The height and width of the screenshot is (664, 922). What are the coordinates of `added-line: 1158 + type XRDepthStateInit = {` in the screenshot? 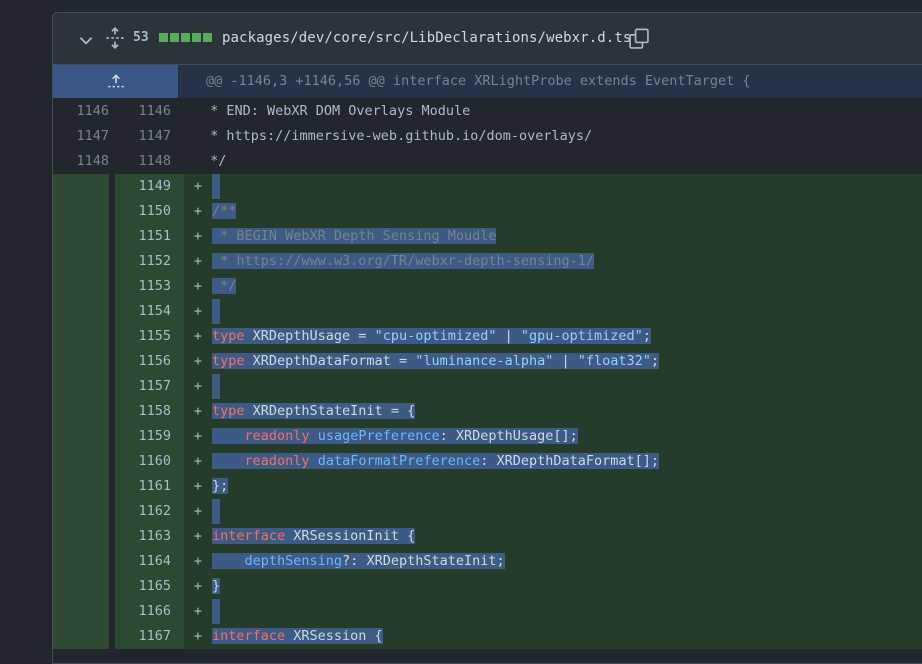 It's located at (487, 411).